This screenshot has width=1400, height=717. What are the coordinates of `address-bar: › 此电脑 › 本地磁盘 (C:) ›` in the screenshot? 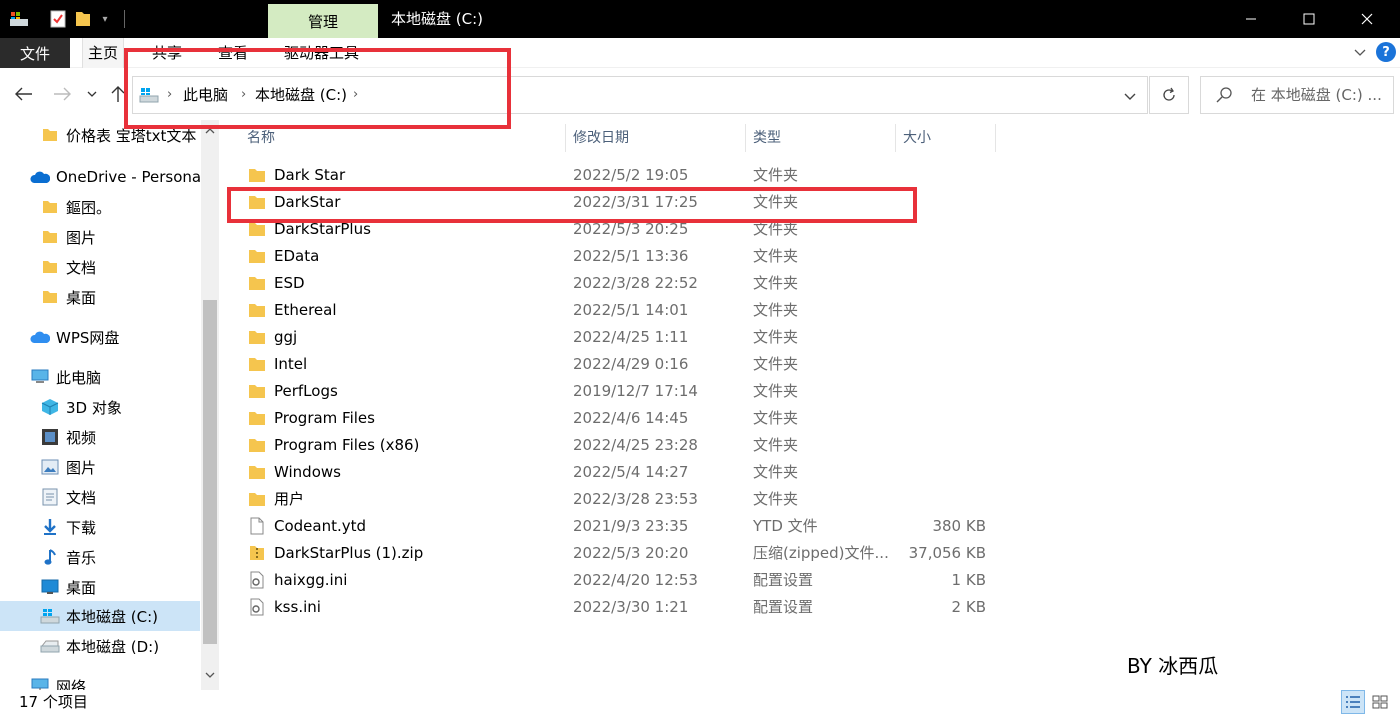 It's located at (640, 95).